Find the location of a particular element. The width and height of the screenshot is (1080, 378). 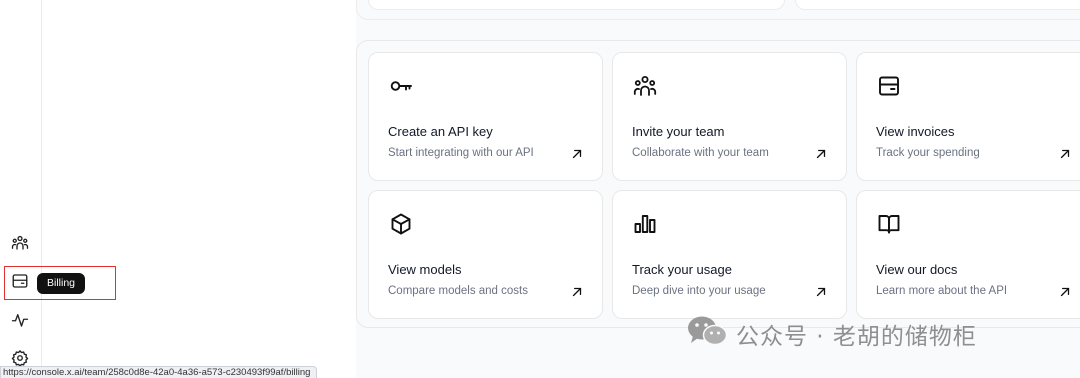

watermark: 公众号 · 老胡的储物柜 is located at coordinates (831, 334).